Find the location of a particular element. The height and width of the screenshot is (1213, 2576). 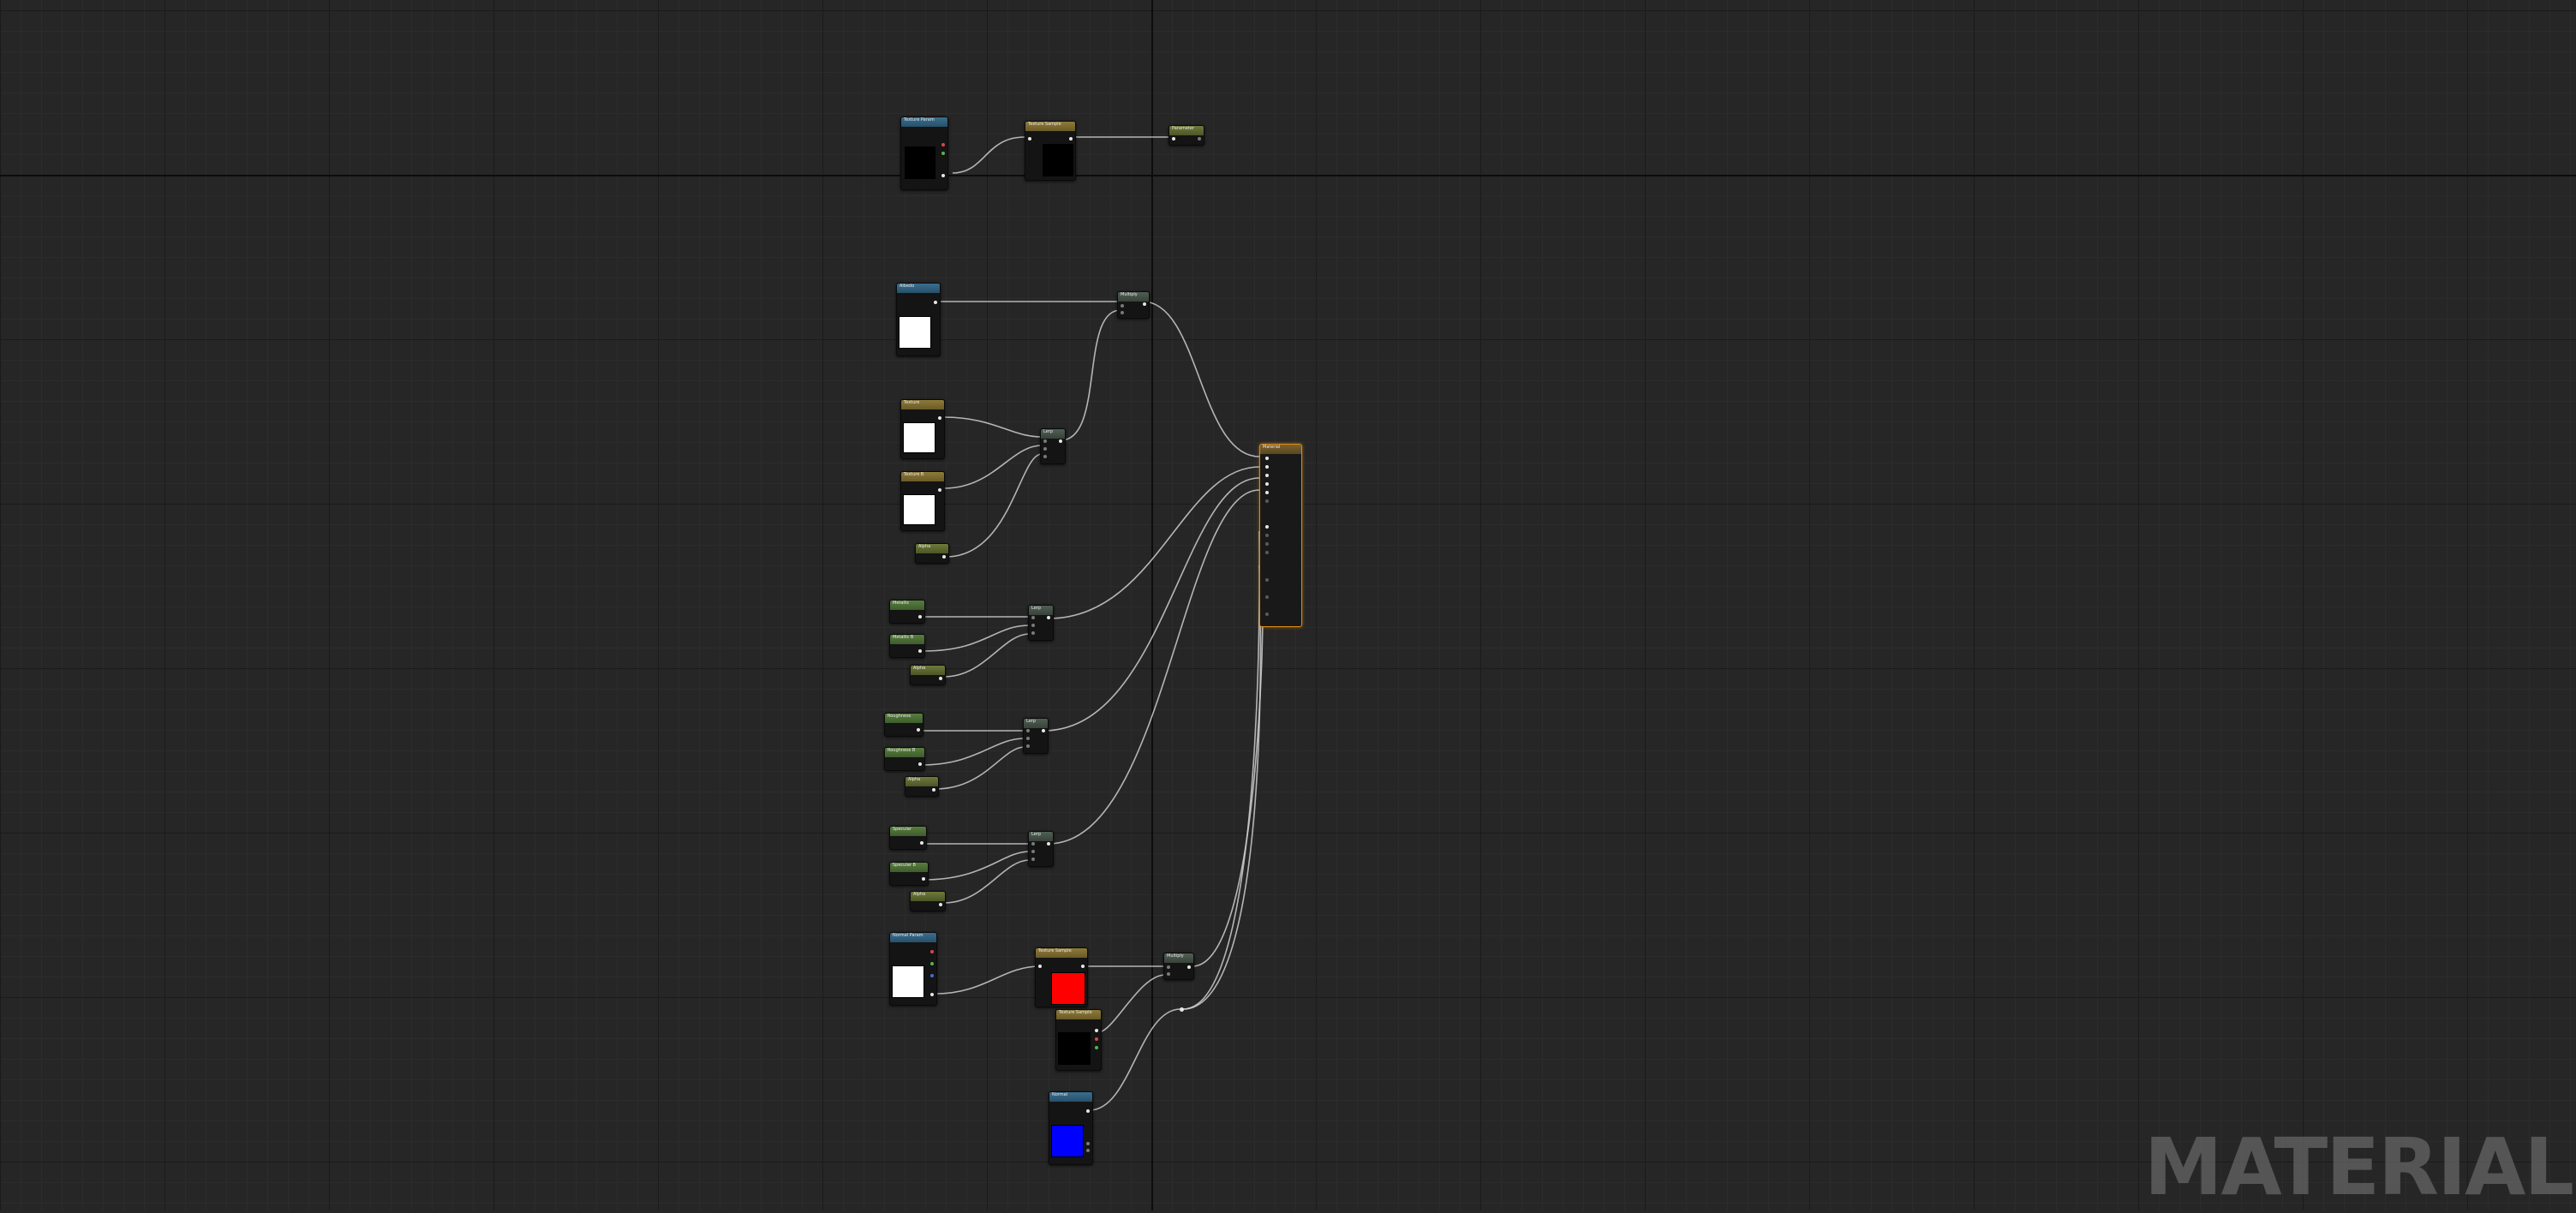

texture-parameter-node: Texture Param is located at coordinates (924, 153).